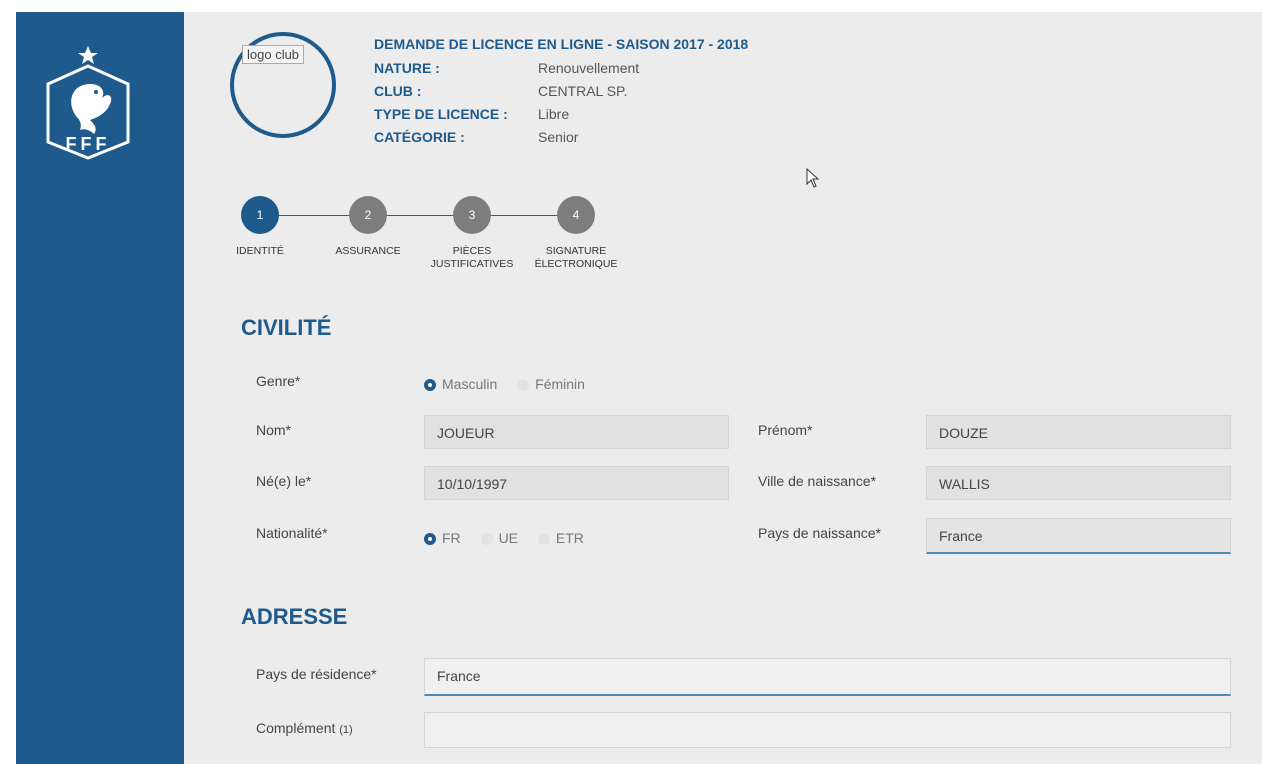 The height and width of the screenshot is (764, 1262). What do you see at coordinates (88, 144) in the screenshot?
I see `svg-text: FFF` at bounding box center [88, 144].